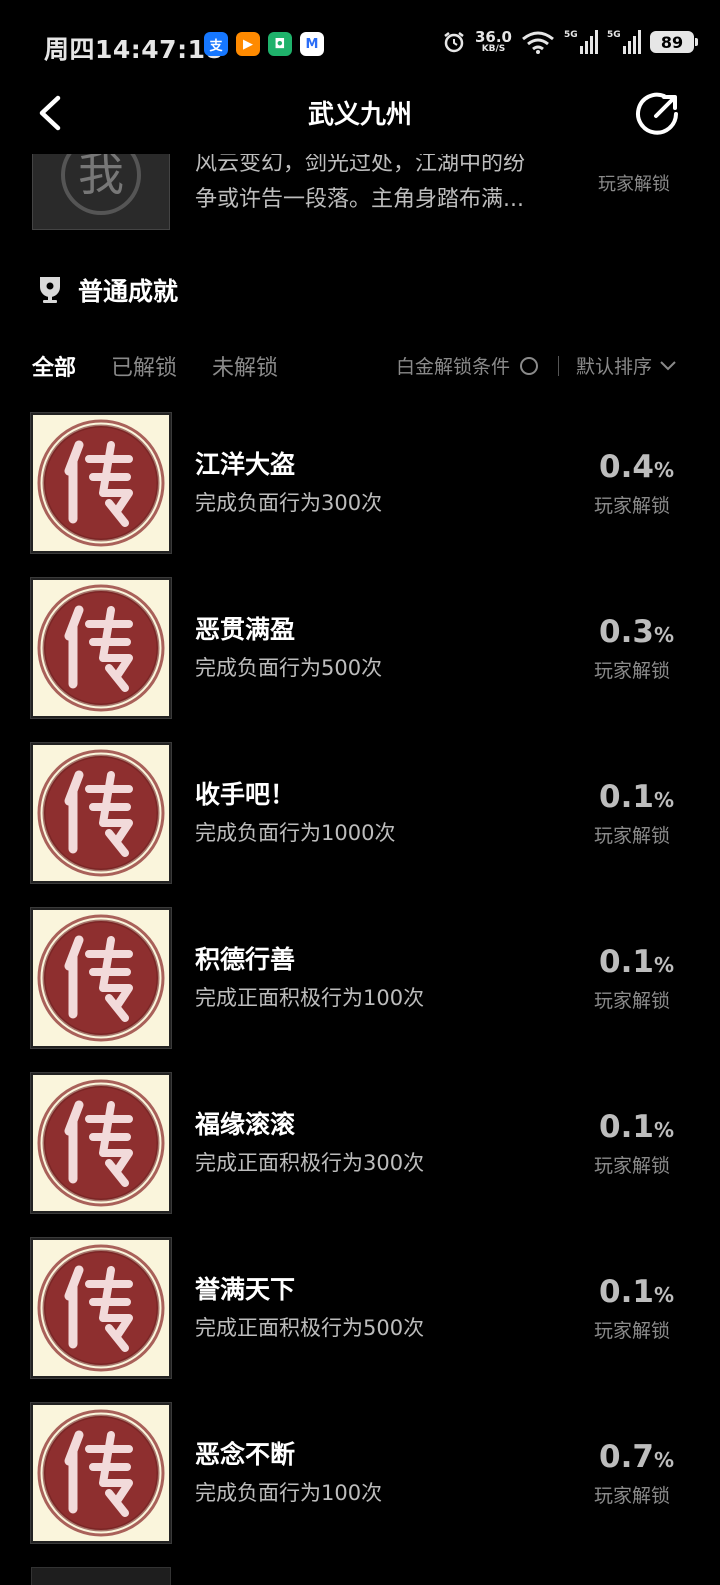 This screenshot has height=1585, width=720. I want to click on m-app-icon: M, so click(312, 44).